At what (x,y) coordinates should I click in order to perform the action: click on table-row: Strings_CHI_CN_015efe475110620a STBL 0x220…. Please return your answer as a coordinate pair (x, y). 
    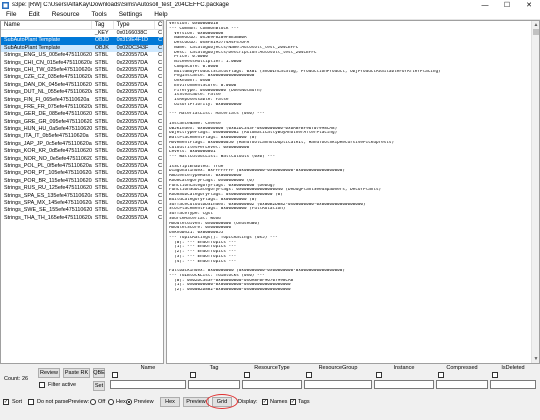
    Looking at the image, I should click on (82, 63).